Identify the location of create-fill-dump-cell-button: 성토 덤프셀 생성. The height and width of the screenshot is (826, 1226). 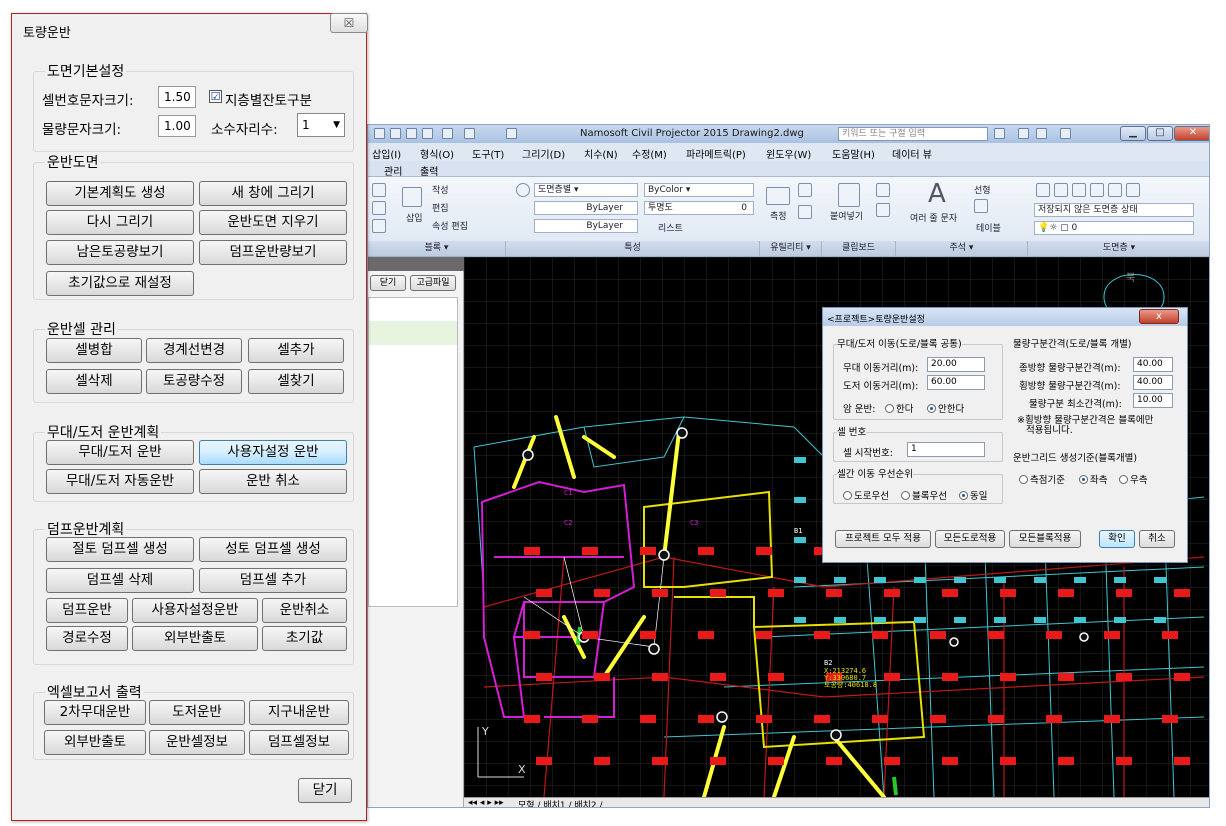
(273, 549).